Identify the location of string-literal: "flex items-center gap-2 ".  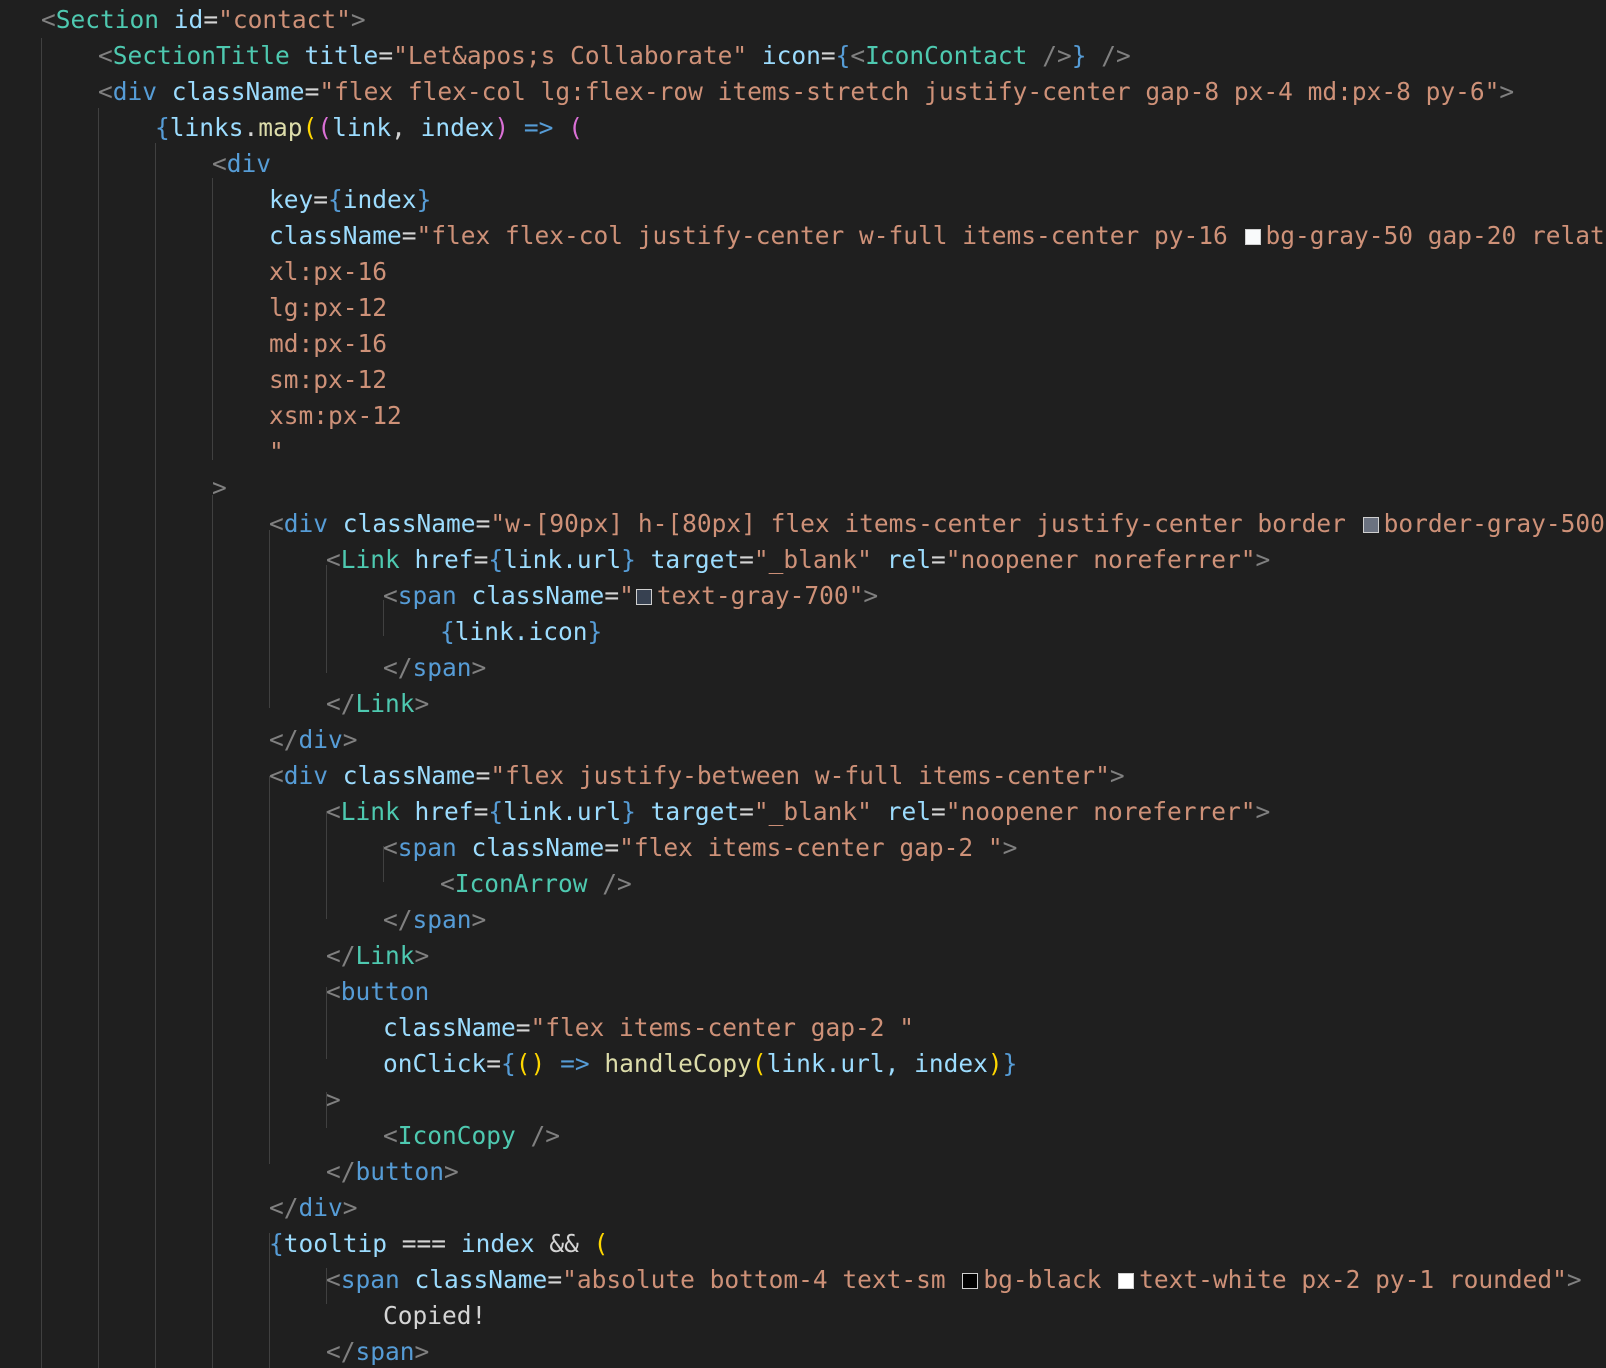
(811, 847).